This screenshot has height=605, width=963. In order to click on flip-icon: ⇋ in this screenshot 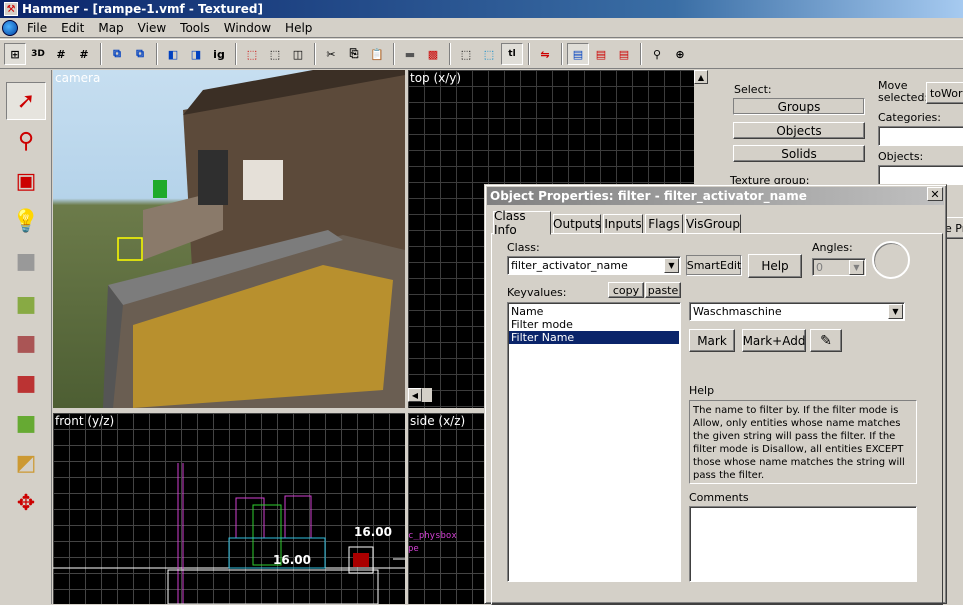, I will do `click(545, 54)`.